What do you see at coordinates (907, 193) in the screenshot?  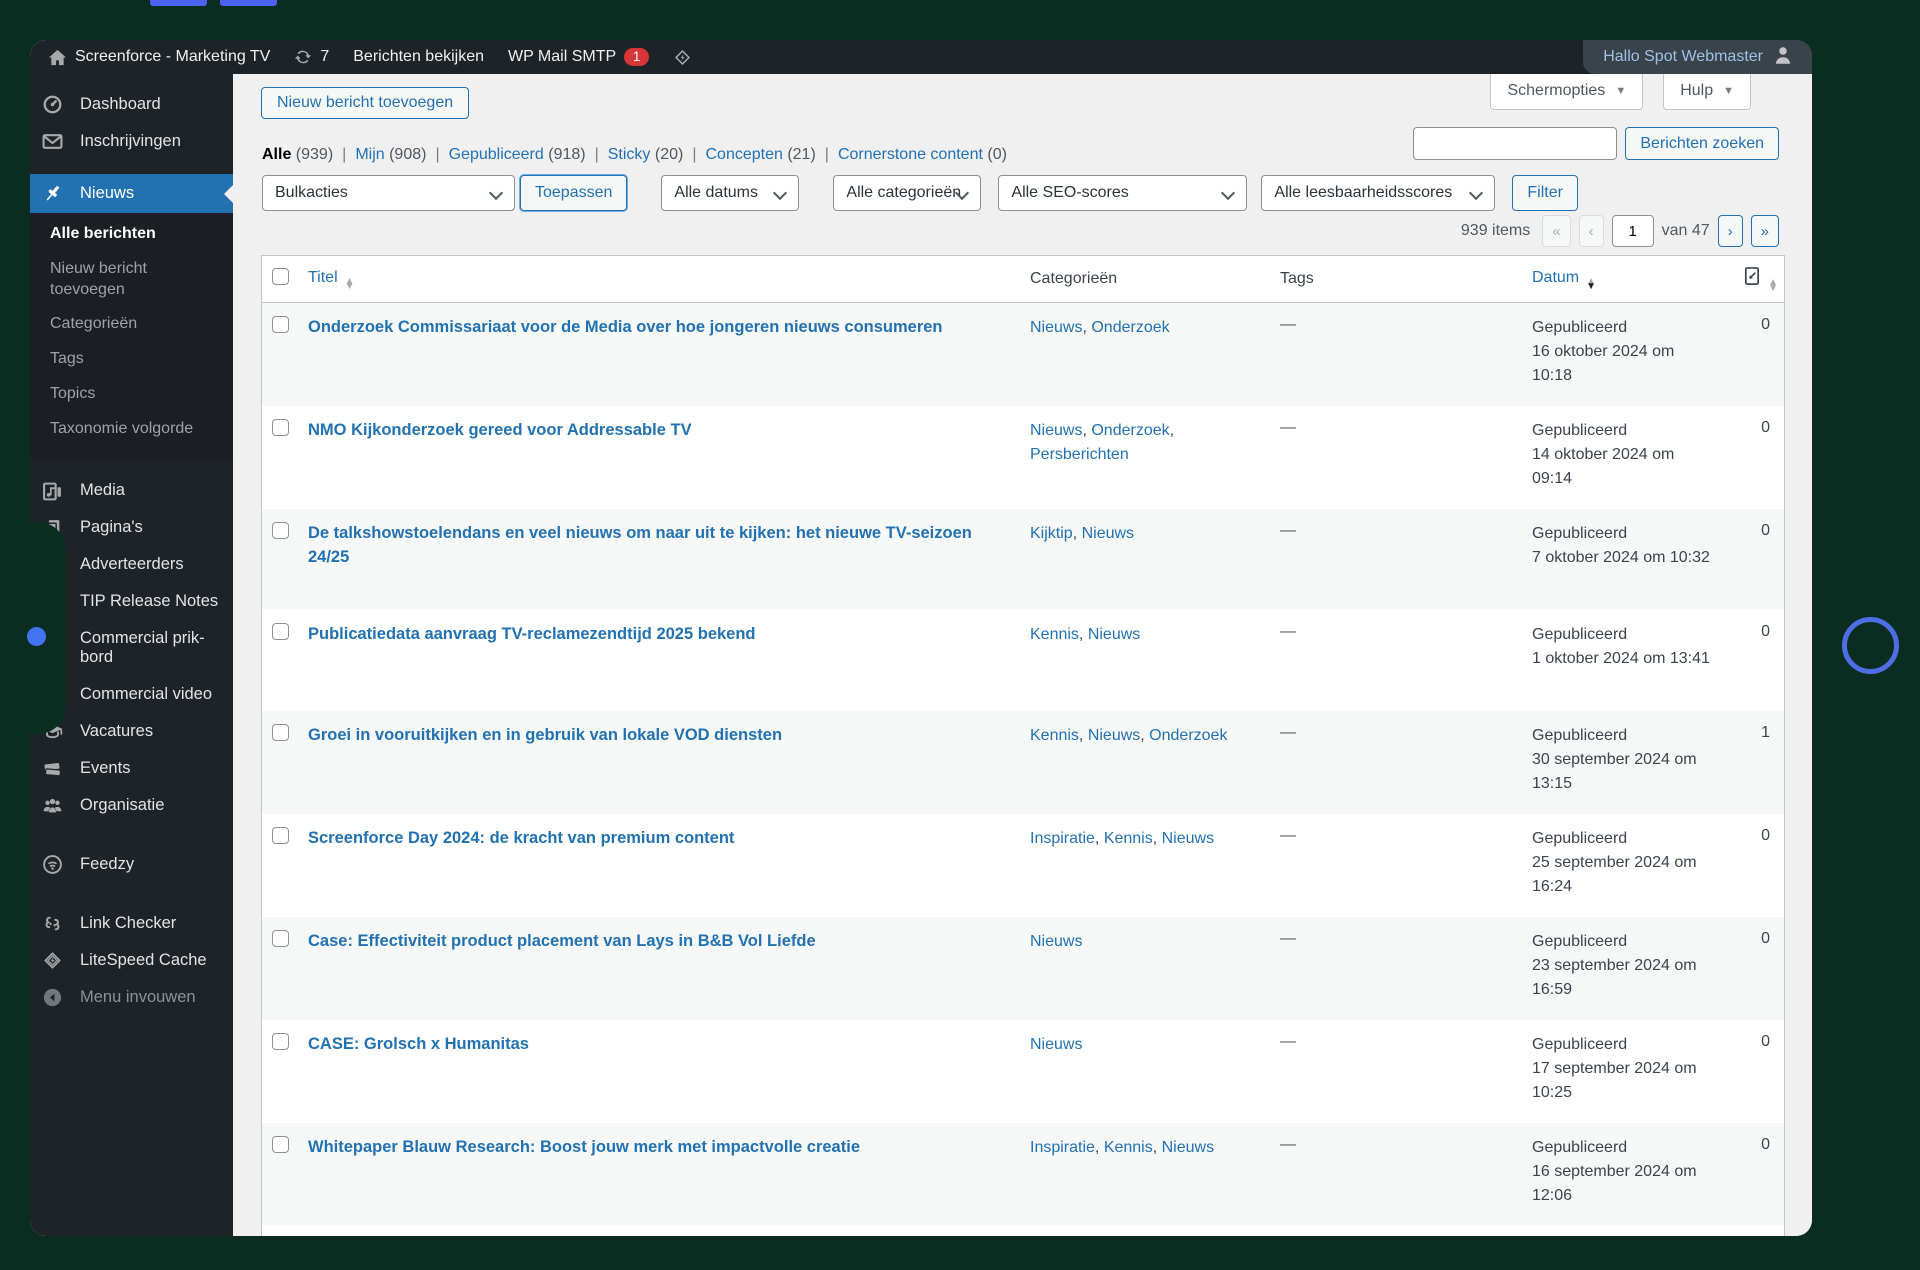 I see `categories-filter-select: Alle categorieën` at bounding box center [907, 193].